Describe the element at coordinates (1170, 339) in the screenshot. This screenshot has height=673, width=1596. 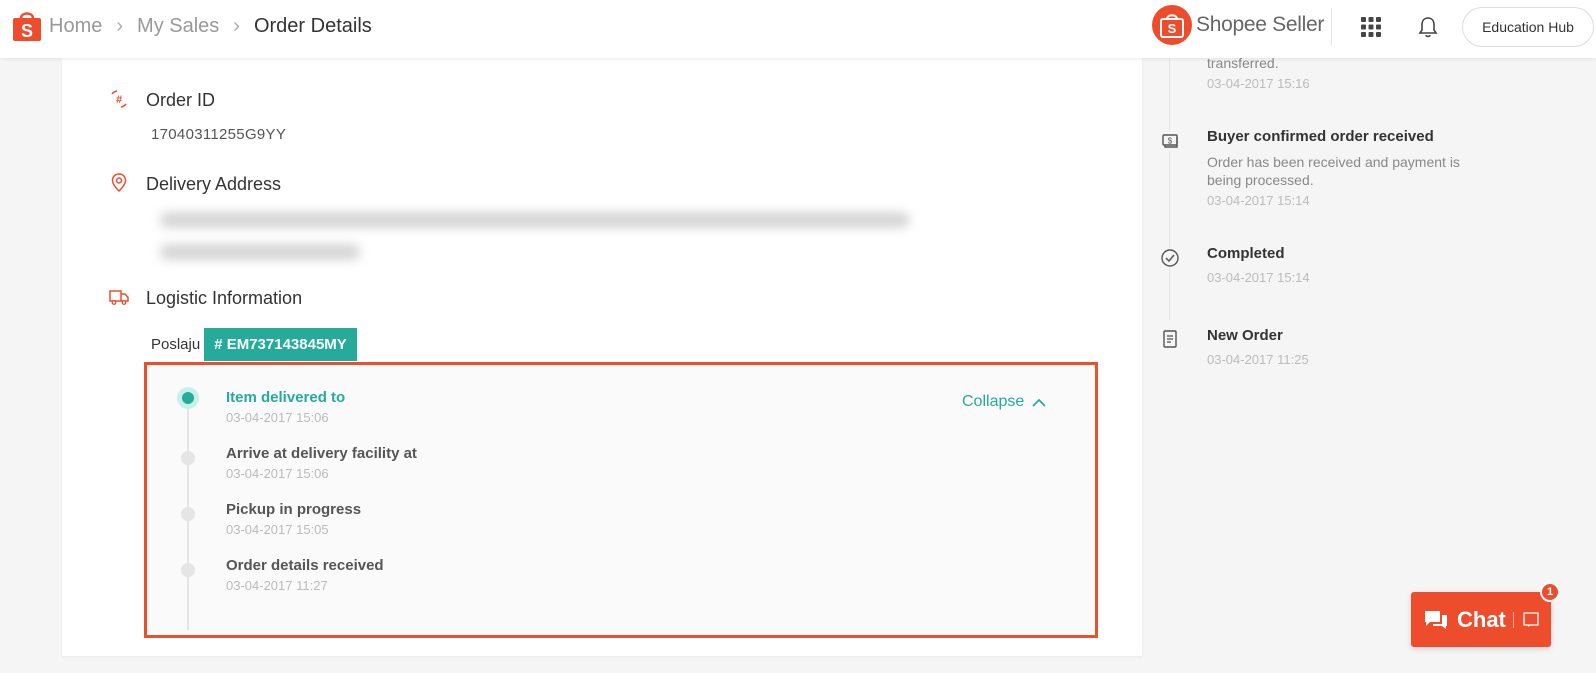
I see `document-icon` at that location.